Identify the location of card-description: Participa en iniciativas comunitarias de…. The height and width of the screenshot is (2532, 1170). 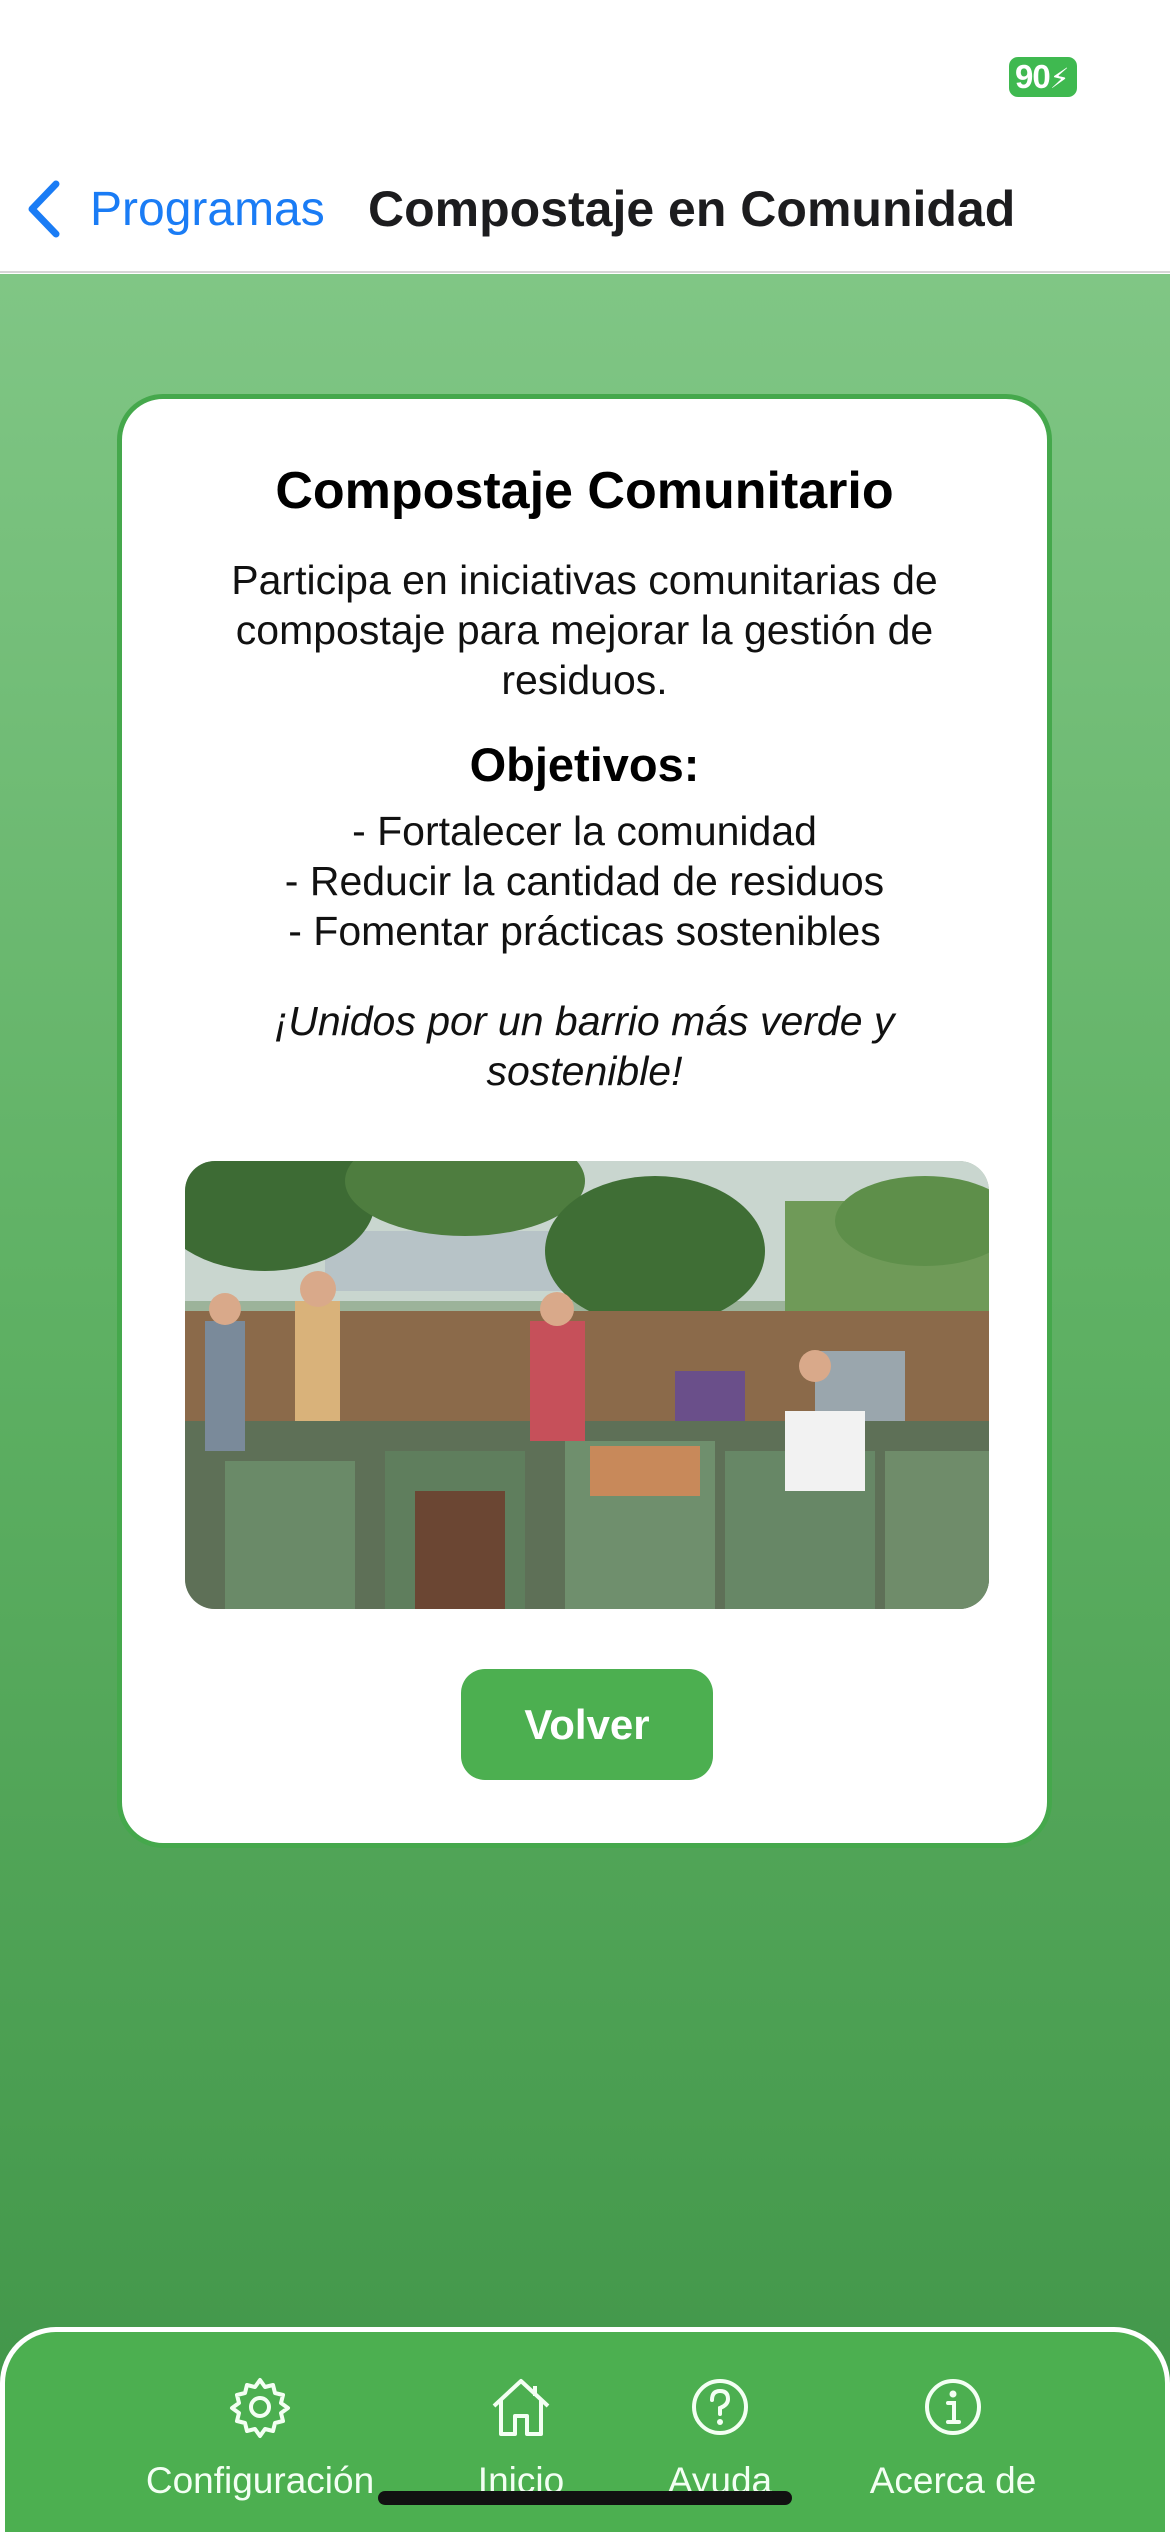
(584, 630).